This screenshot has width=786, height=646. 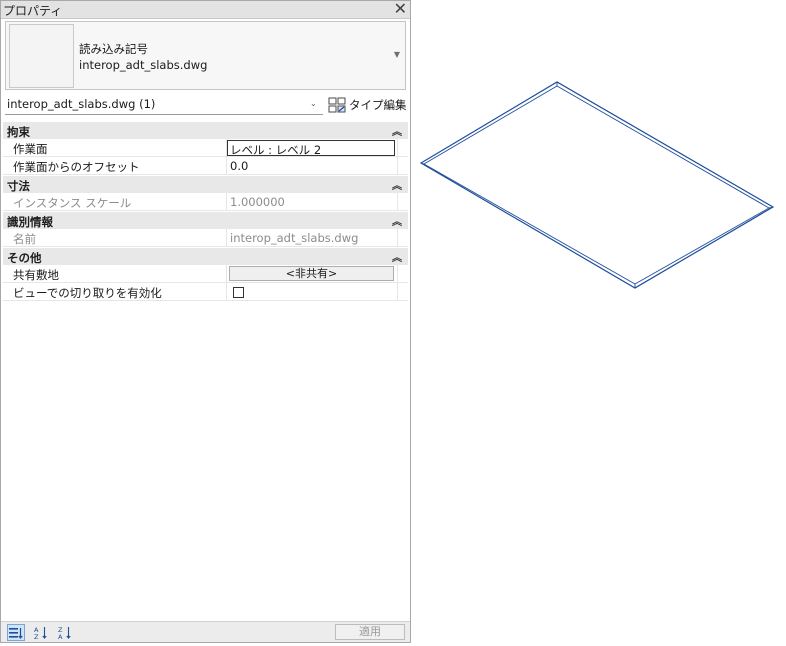 What do you see at coordinates (312, 202) in the screenshot?
I see `instance-scale-value: 1.000000` at bounding box center [312, 202].